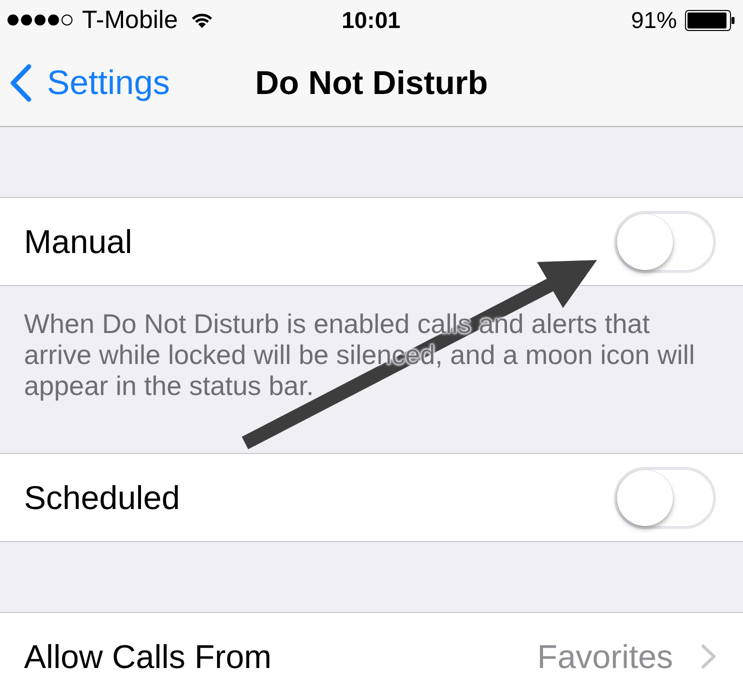  I want to click on chevron-icon, so click(708, 656).